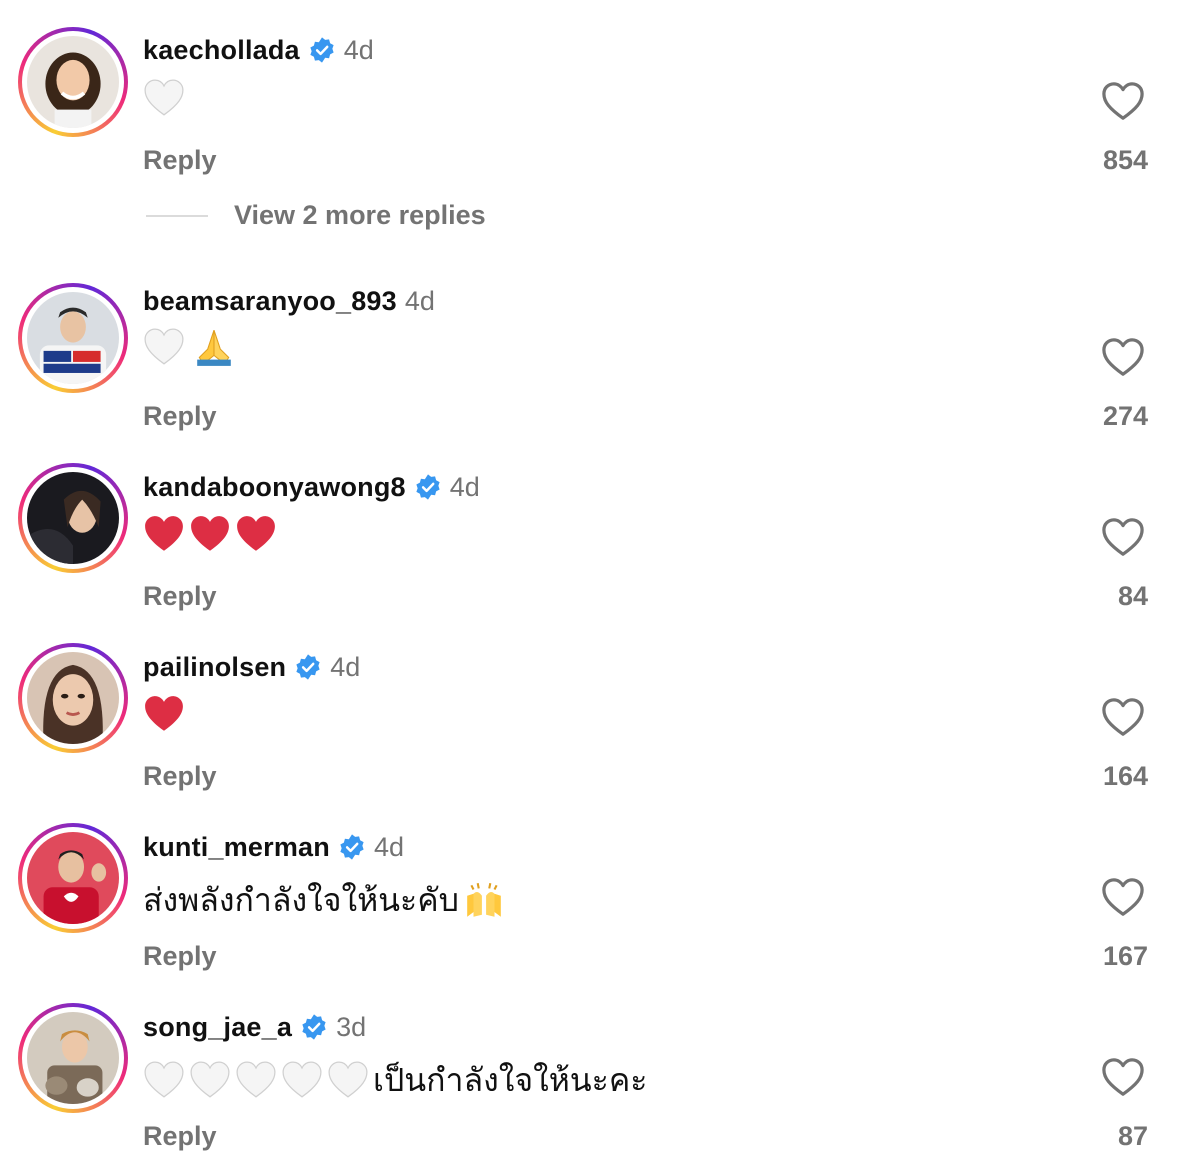 Image resolution: width=1200 pixels, height=1171 pixels. I want to click on like-count: 84, so click(1132, 596).